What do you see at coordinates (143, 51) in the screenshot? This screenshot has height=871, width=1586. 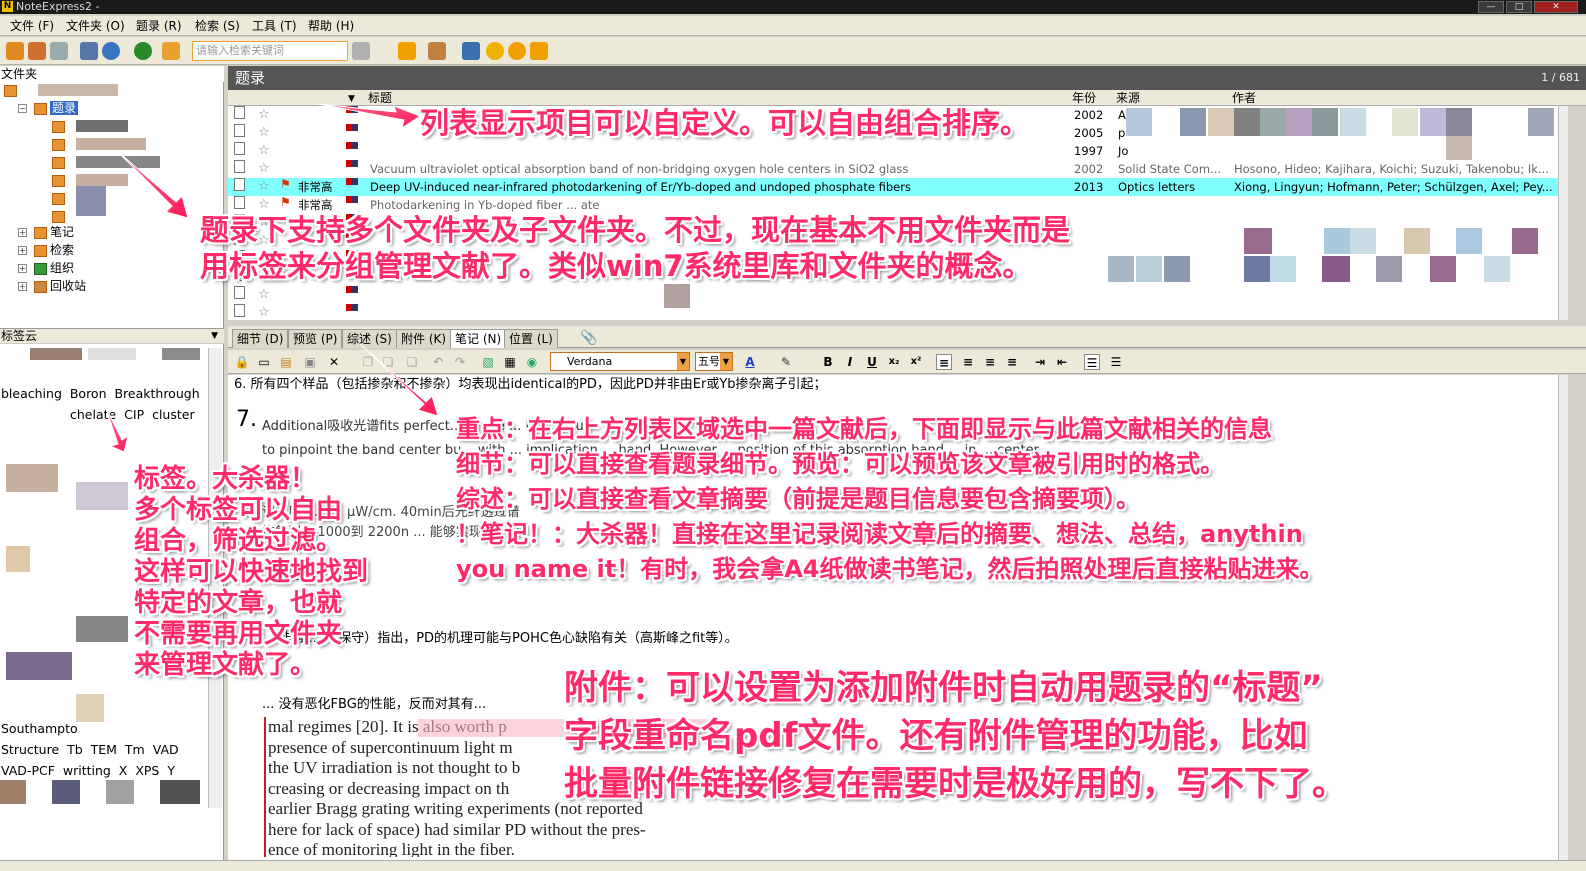 I see `globe-icon` at bounding box center [143, 51].